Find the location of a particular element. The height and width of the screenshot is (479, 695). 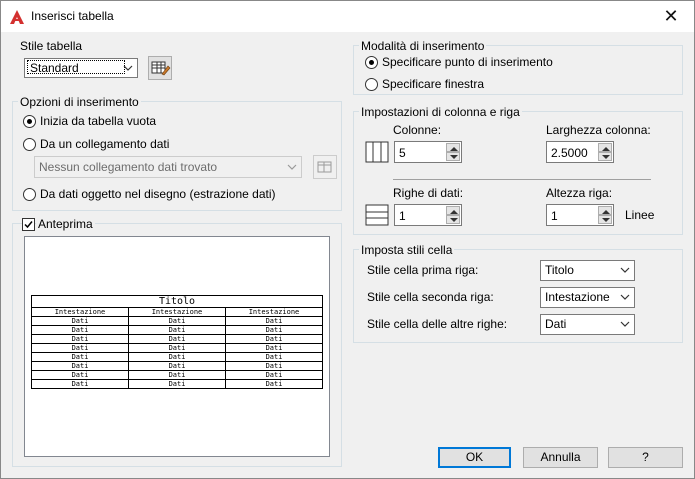

data-rows-label: Righe di dati: is located at coordinates (428, 193).